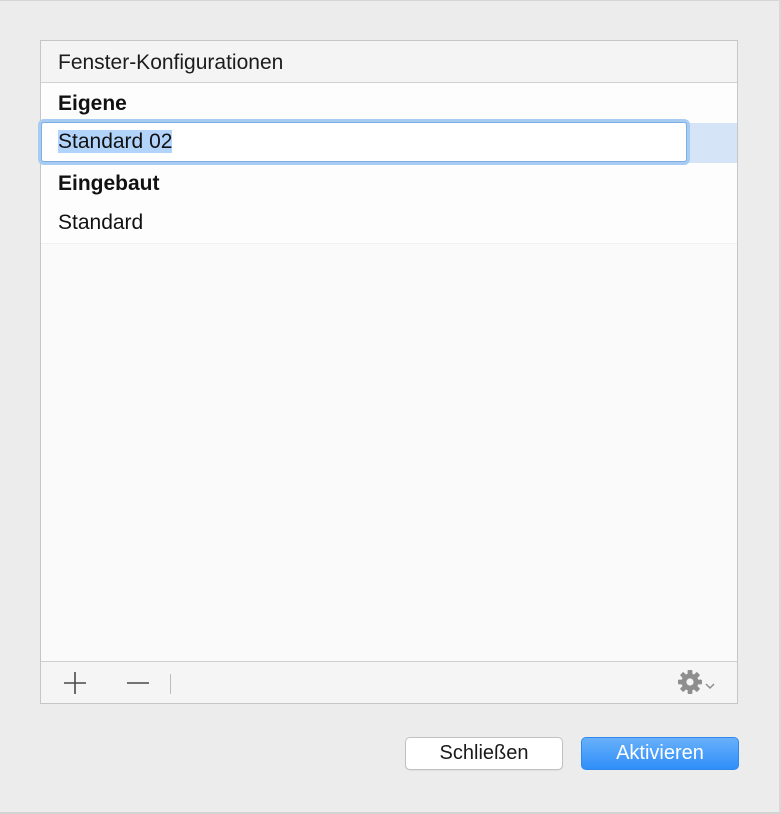 This screenshot has height=814, width=781. What do you see at coordinates (660, 753) in the screenshot?
I see `activate-button: Aktivieren` at bounding box center [660, 753].